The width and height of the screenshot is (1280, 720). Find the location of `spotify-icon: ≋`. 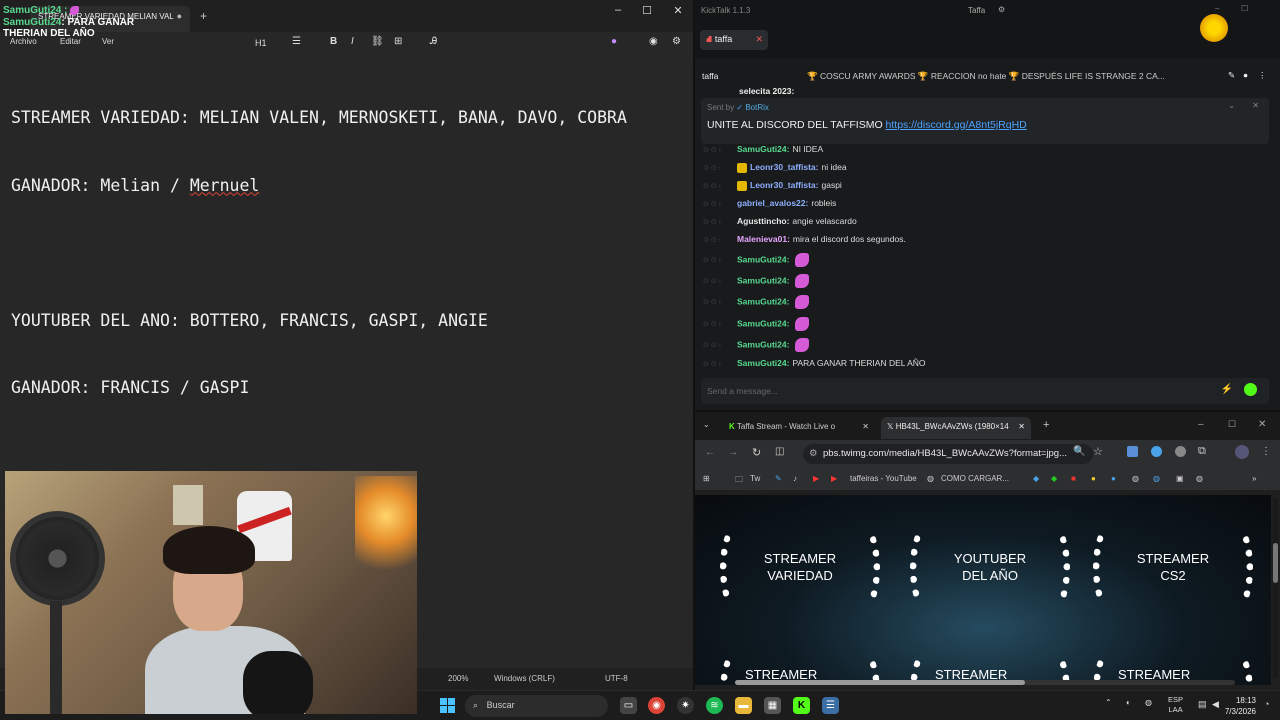

spotify-icon: ≋ is located at coordinates (714, 705).